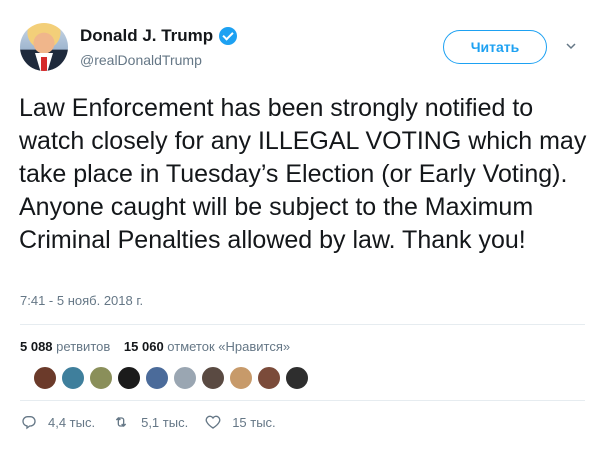 Image resolution: width=605 pixels, height=466 pixels. I want to click on tweet-timestamp: 7:41 - 5 нояб. 2018 г., so click(81, 300).